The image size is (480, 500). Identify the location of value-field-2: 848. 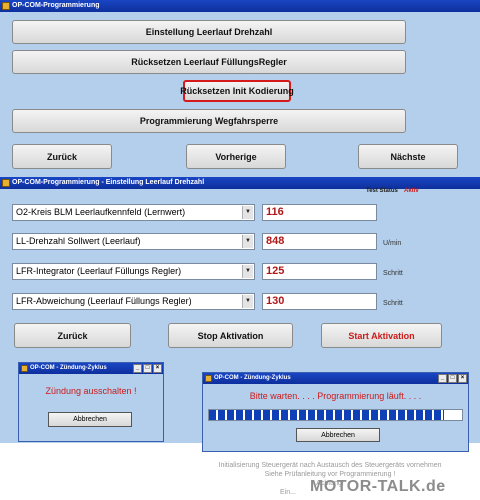
(319, 241).